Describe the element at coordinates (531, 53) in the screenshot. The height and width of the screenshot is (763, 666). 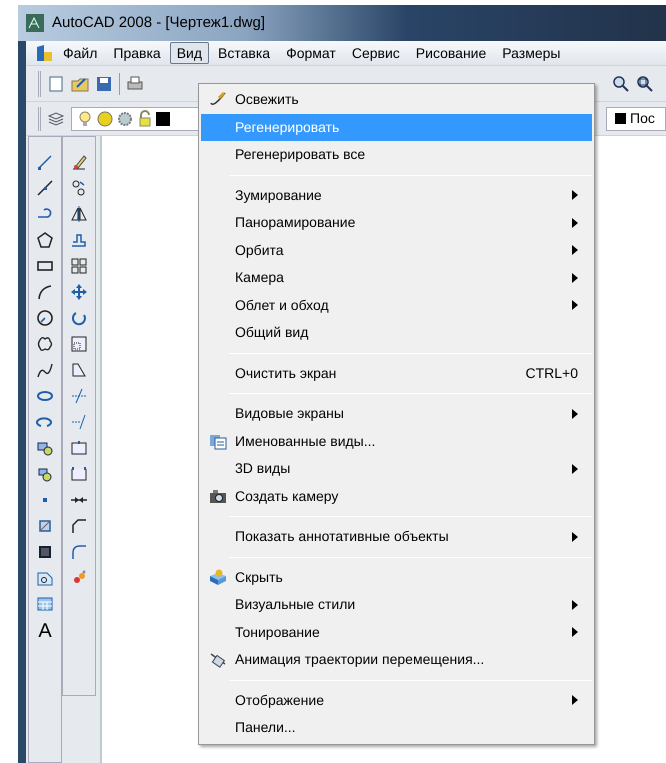
I see `menu-bar-item: Размеры` at that location.